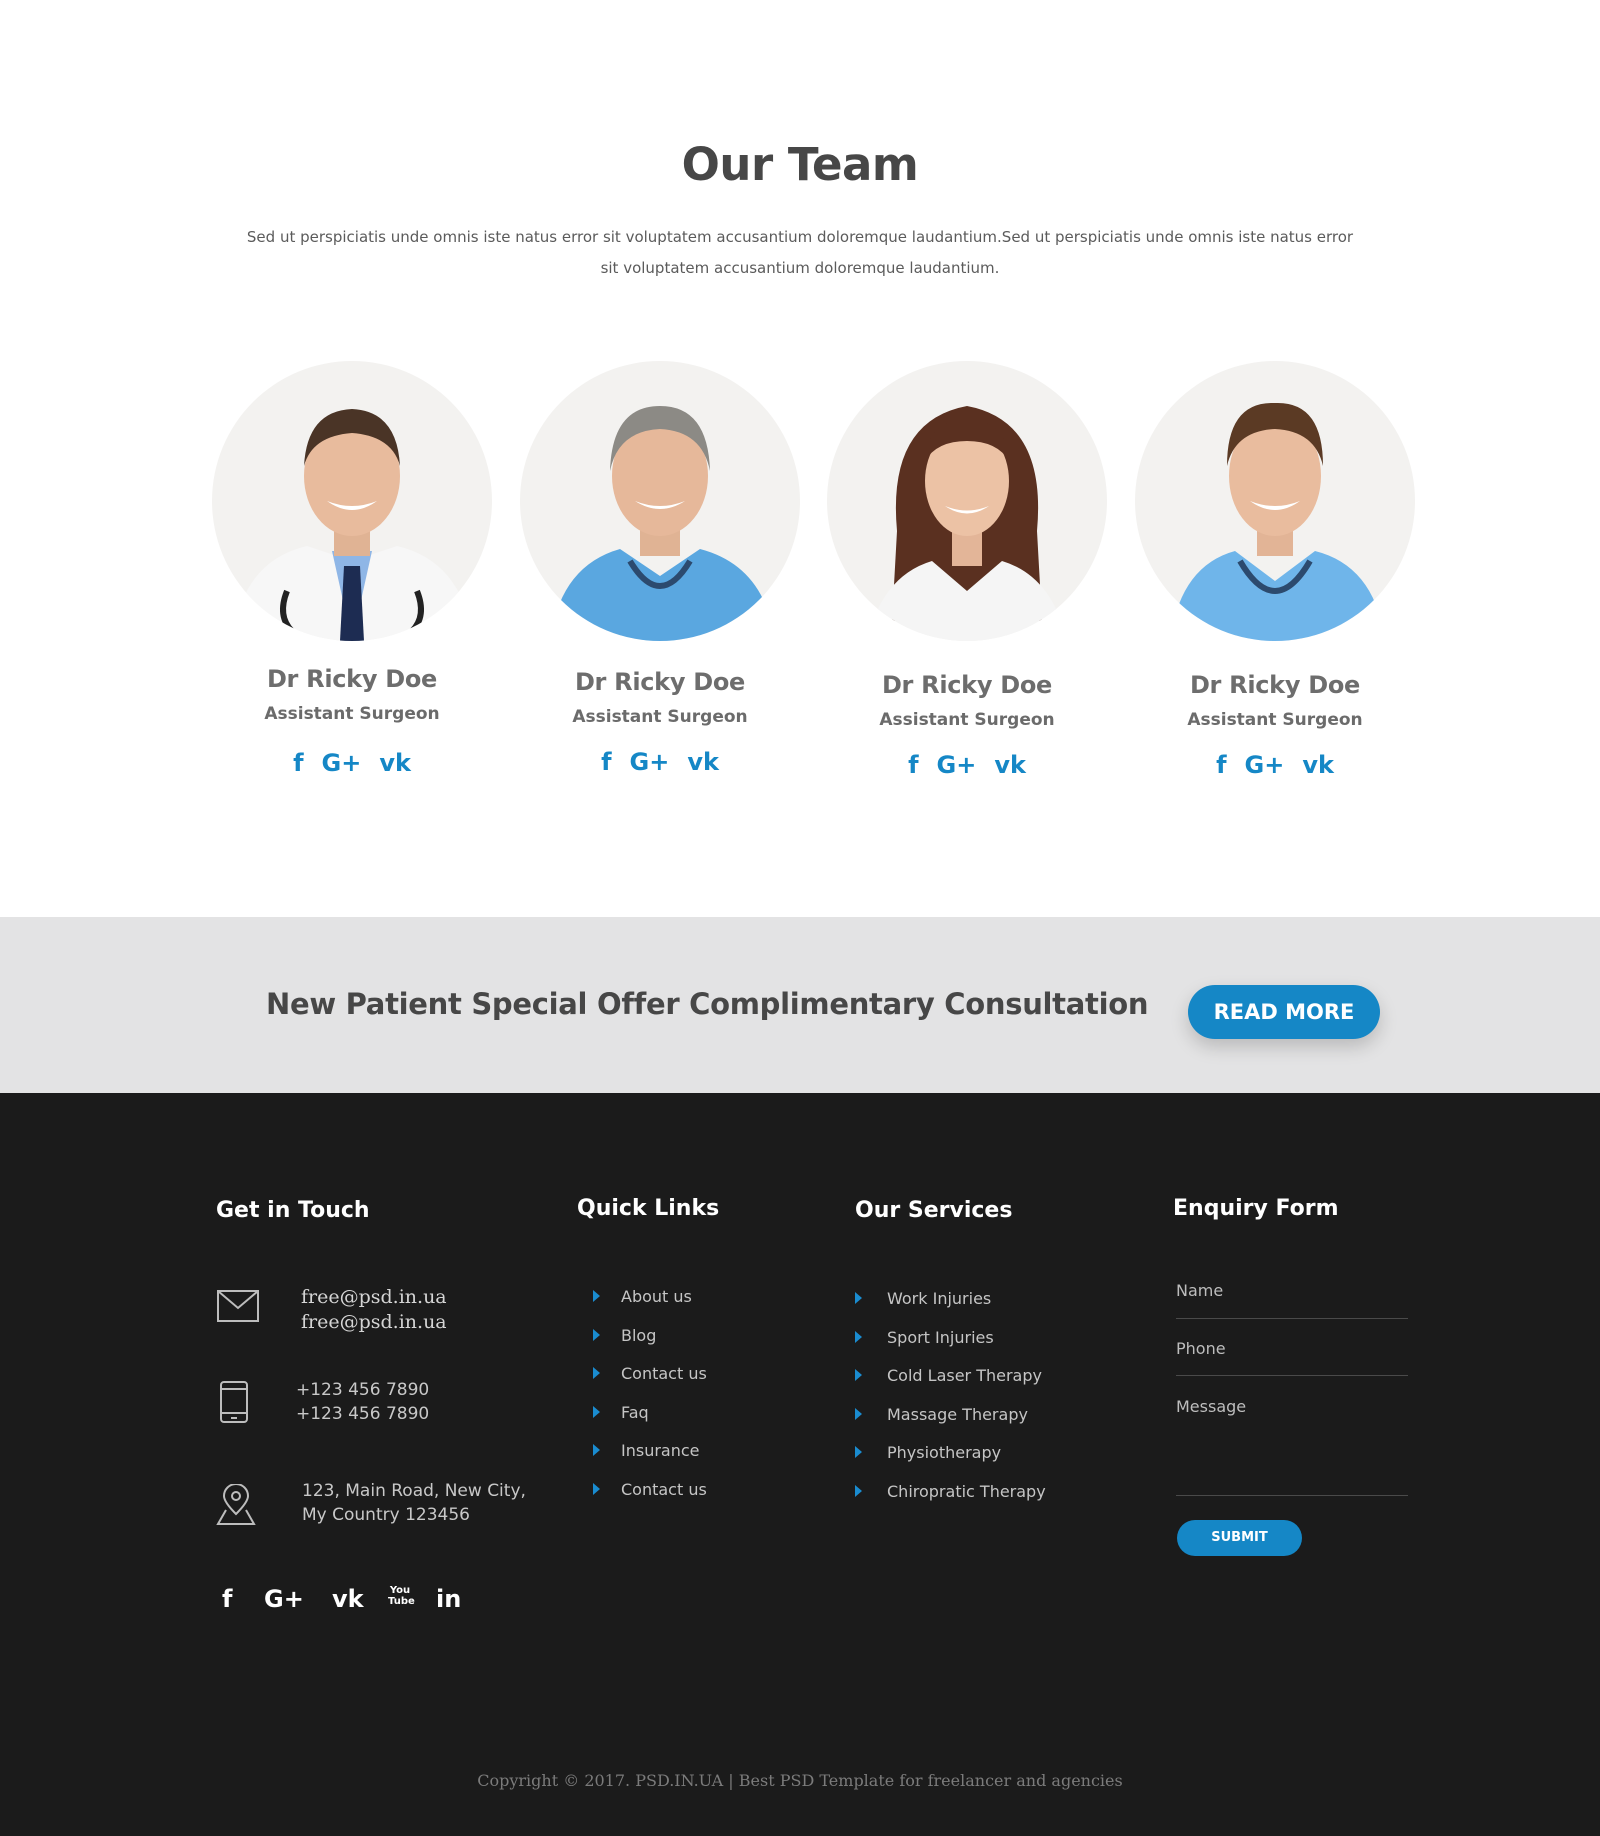 The height and width of the screenshot is (1836, 1600). What do you see at coordinates (386, 1515) in the screenshot?
I see `contact-address-line: My Country 123456` at bounding box center [386, 1515].